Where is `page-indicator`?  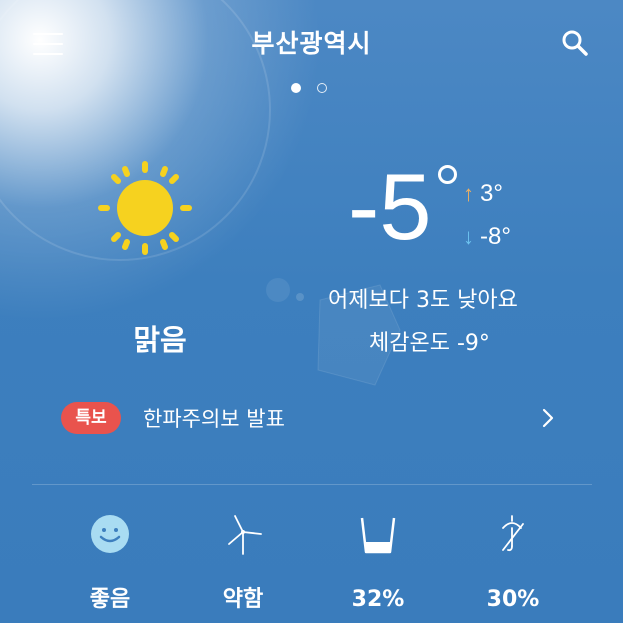 page-indicator is located at coordinates (309, 88).